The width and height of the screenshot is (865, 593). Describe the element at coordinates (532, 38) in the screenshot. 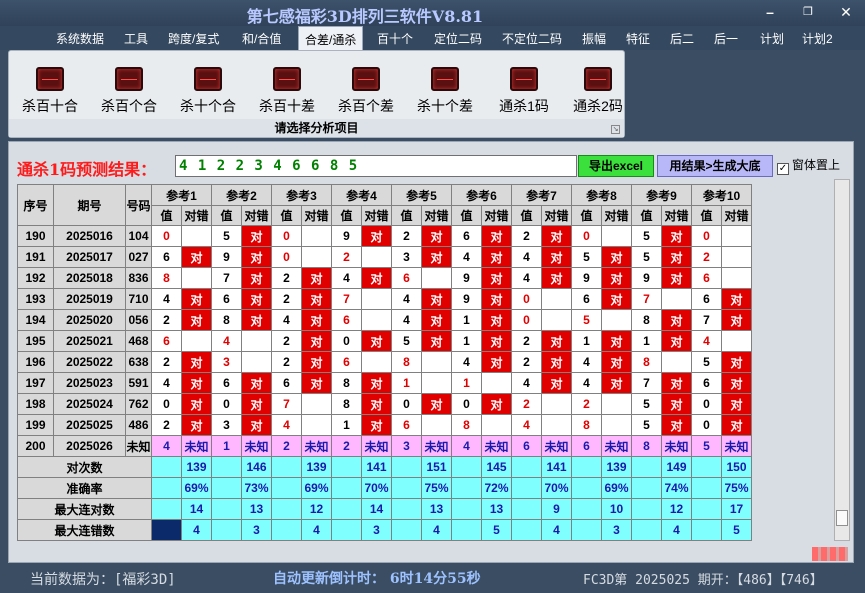

I see `menu-item-7: 不定位二码` at that location.